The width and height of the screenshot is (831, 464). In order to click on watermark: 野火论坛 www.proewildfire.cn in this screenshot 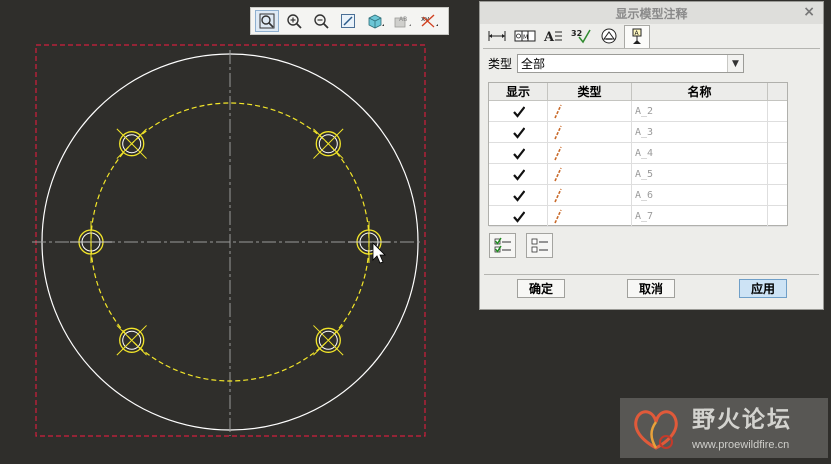, I will do `click(724, 428)`.